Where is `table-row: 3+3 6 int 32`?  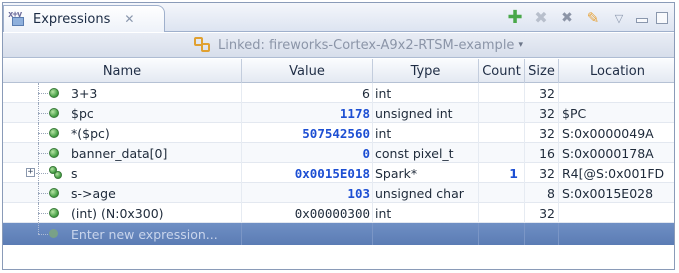 table-row: 3+3 6 int 32 is located at coordinates (338, 93).